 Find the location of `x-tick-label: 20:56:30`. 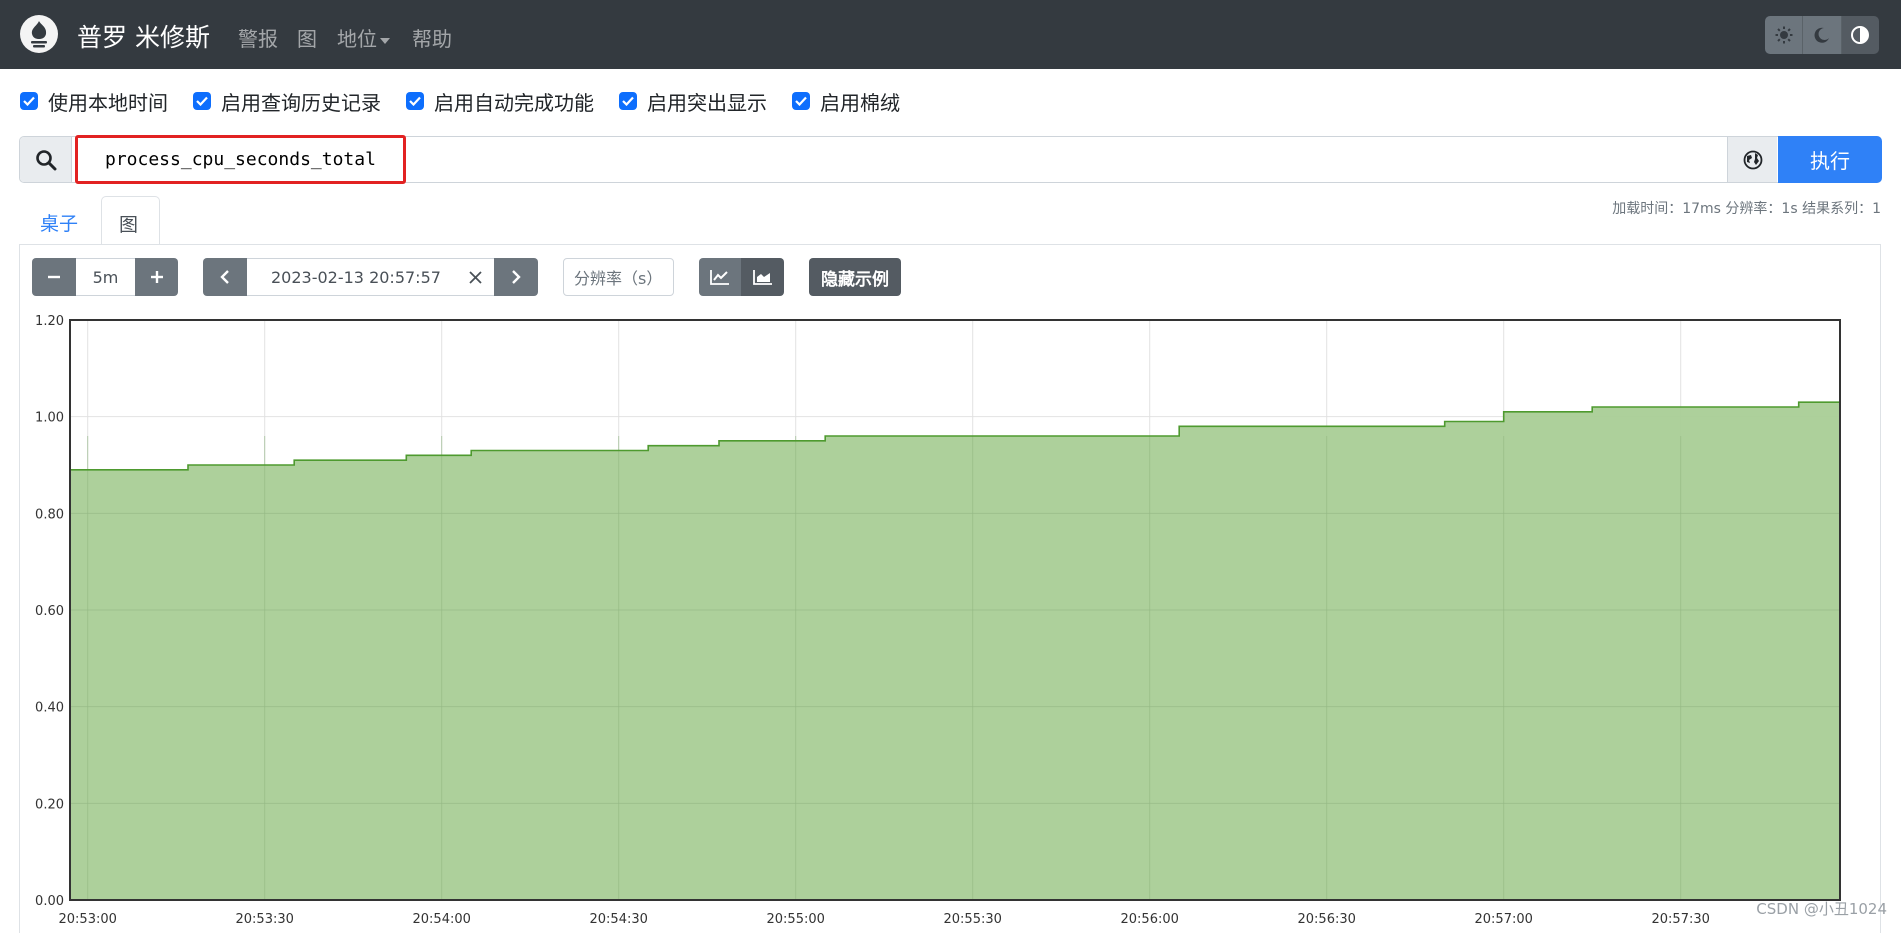

x-tick-label: 20:56:30 is located at coordinates (1327, 919).